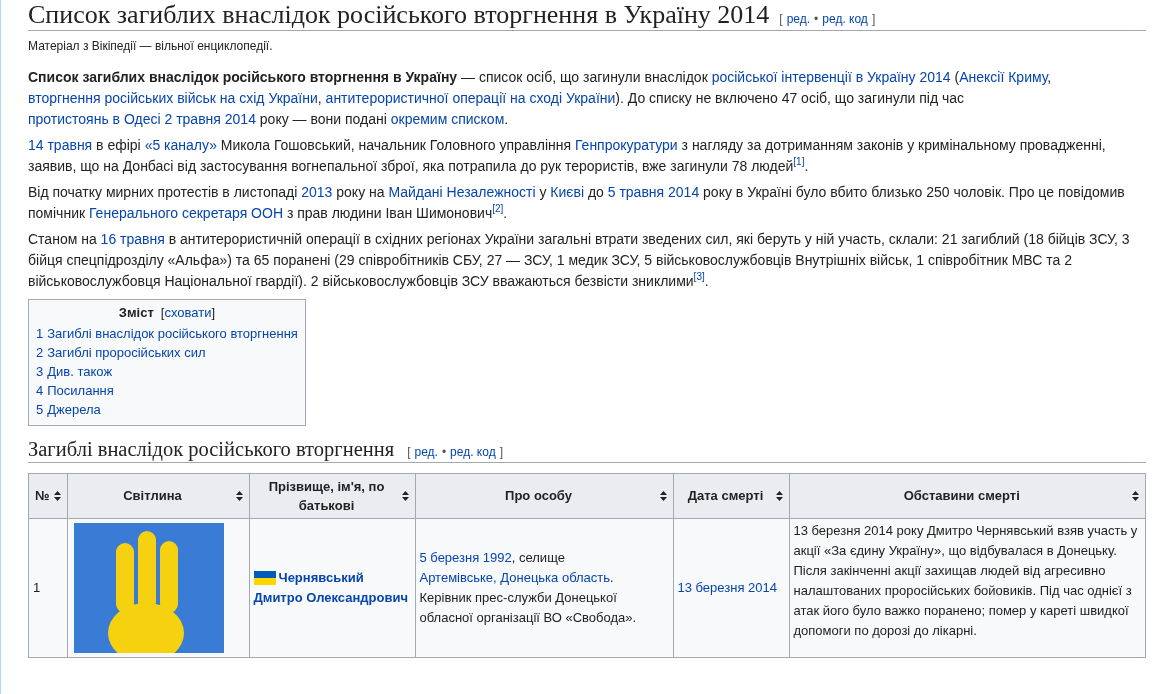 This screenshot has width=1169, height=694. I want to click on header-label: Прізвище, ім'я, по батькові, so click(326, 496).